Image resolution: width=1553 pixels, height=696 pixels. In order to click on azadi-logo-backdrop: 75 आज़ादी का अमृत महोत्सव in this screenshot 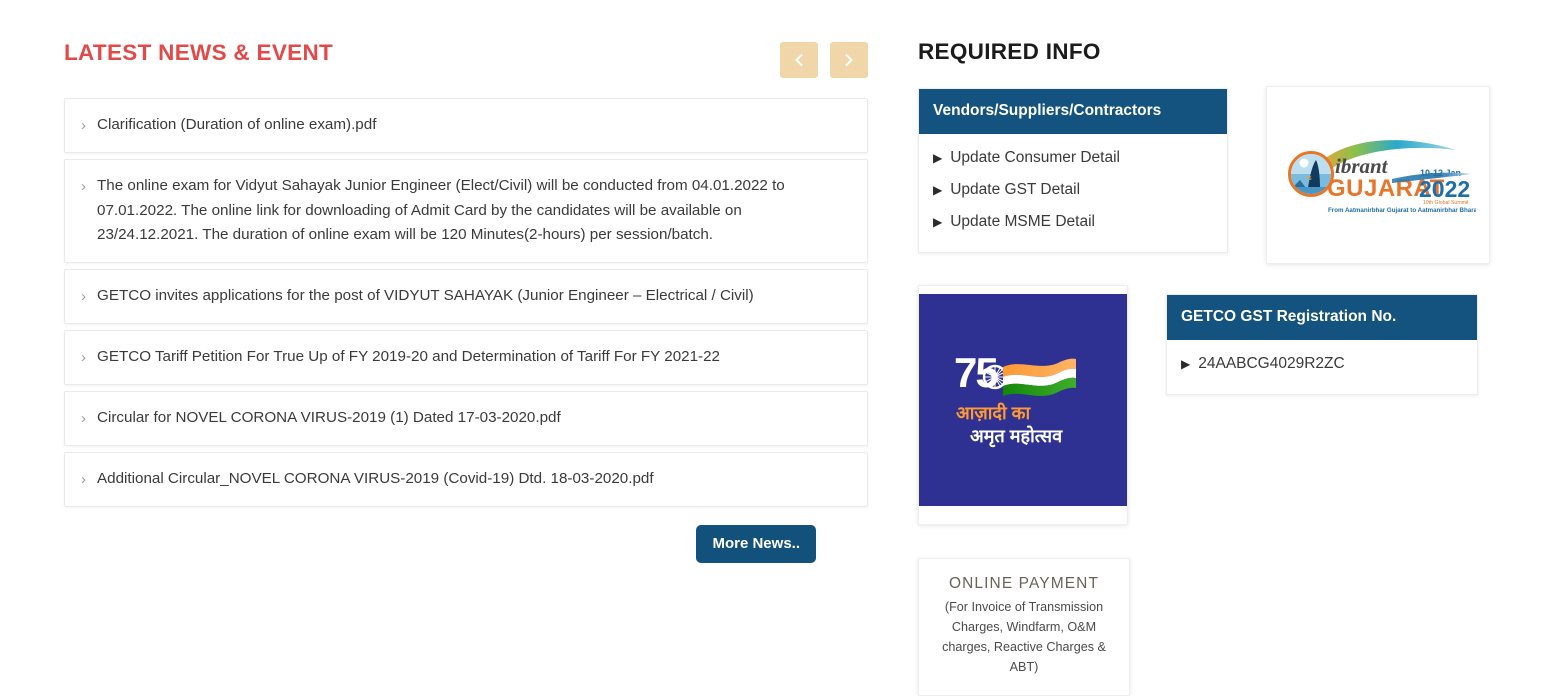, I will do `click(1023, 400)`.